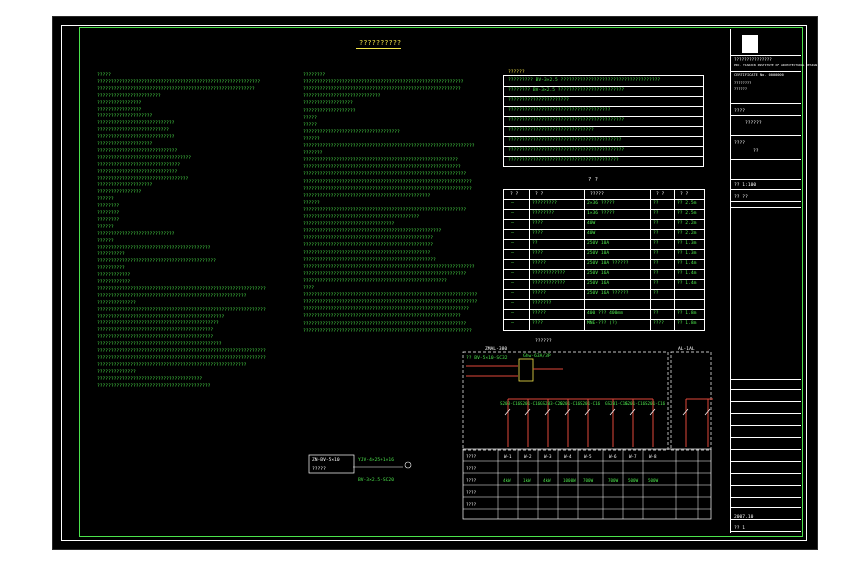 Image resolution: width=867 pixels, height=562 pixels. What do you see at coordinates (376, 460) in the screenshot?
I see `feed-label: YJV-4×25+1×16` at bounding box center [376, 460].